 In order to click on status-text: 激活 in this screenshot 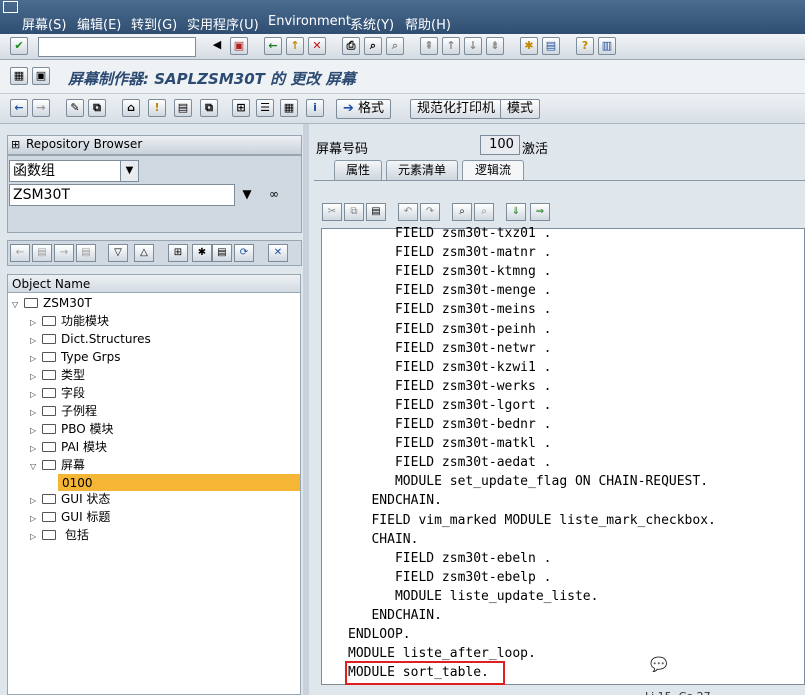, I will do `click(535, 149)`.